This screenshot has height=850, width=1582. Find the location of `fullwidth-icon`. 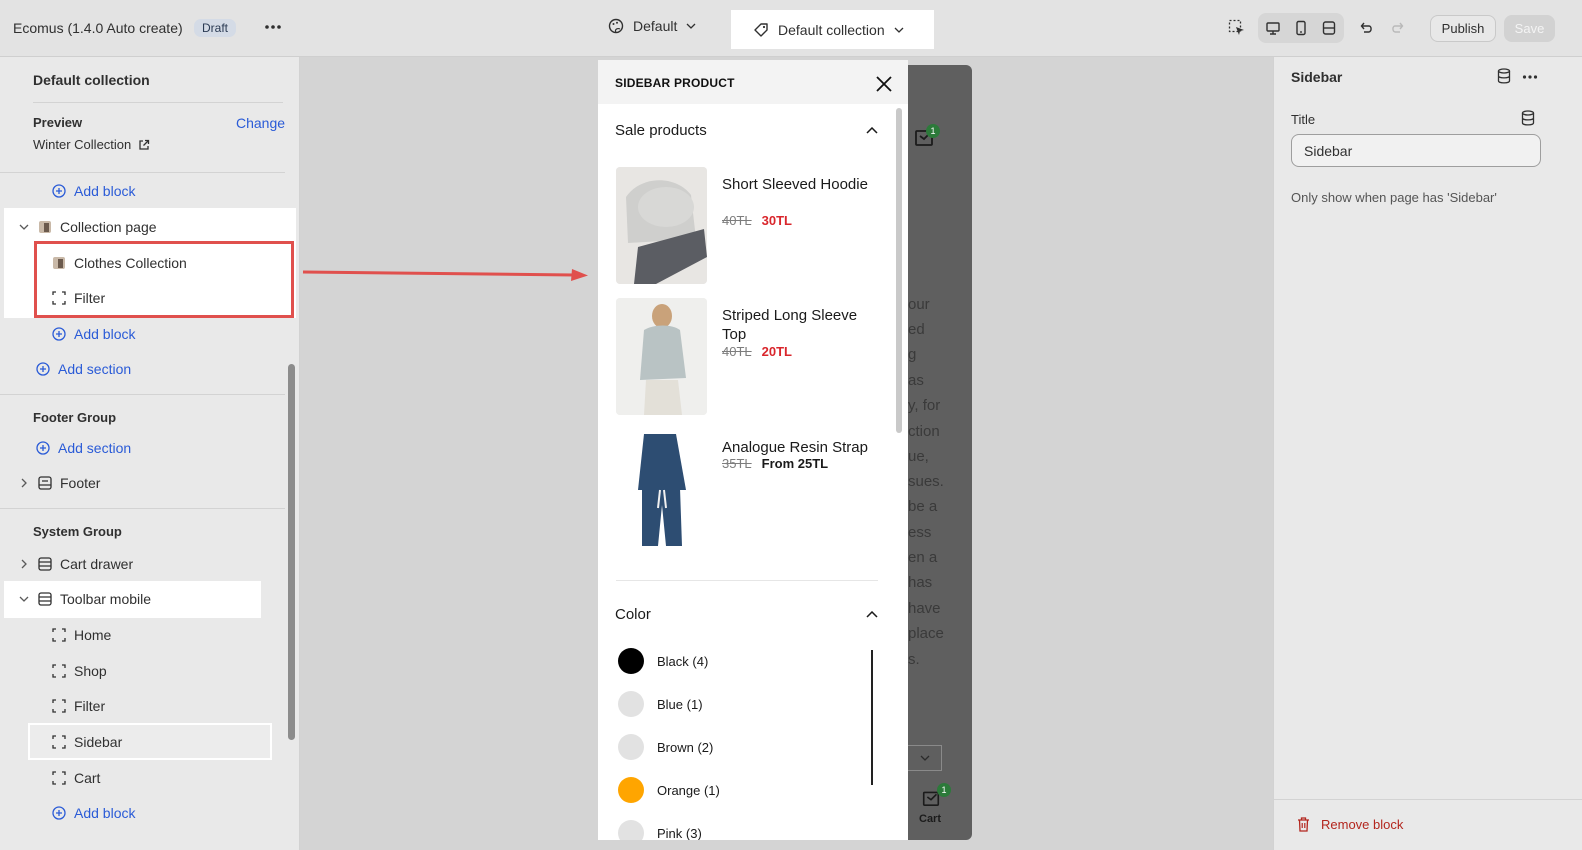

fullwidth-icon is located at coordinates (1329, 28).